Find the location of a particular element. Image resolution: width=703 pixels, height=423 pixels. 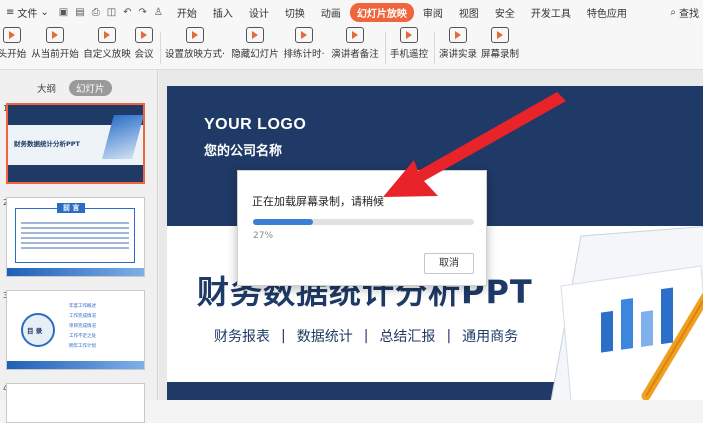

thumb-title: 目 录 is located at coordinates (35, 331).